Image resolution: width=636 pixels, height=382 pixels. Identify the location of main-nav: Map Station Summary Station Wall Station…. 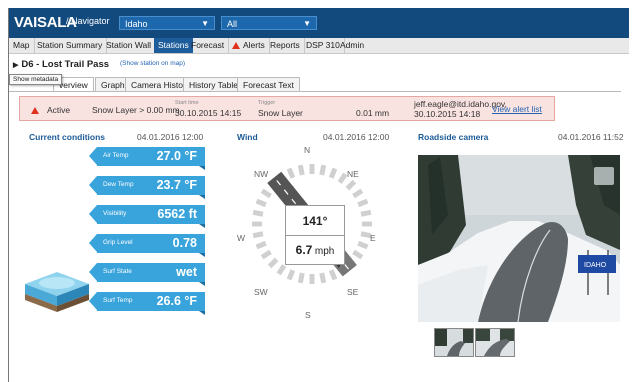
(319, 46).